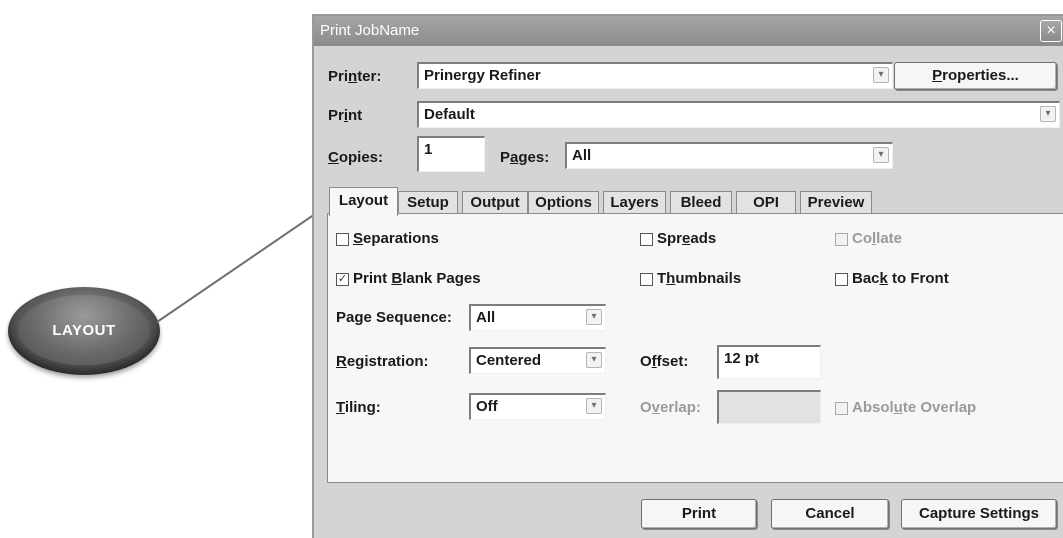  What do you see at coordinates (487, 406) in the screenshot?
I see `tiling-value: Off` at bounding box center [487, 406].